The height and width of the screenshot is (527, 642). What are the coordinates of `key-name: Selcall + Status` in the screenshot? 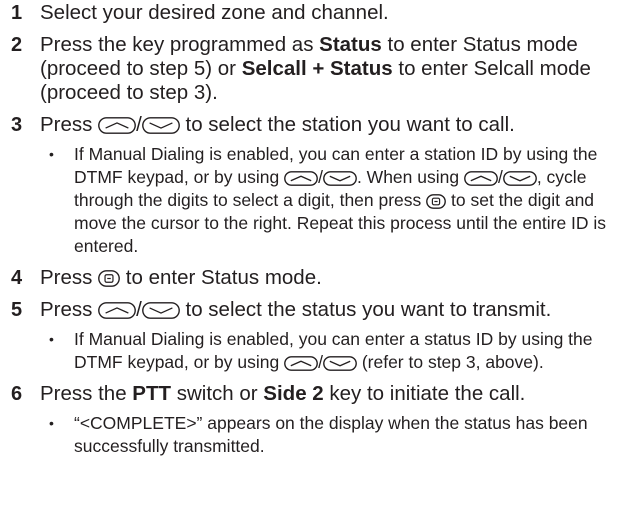 It's located at (317, 68).